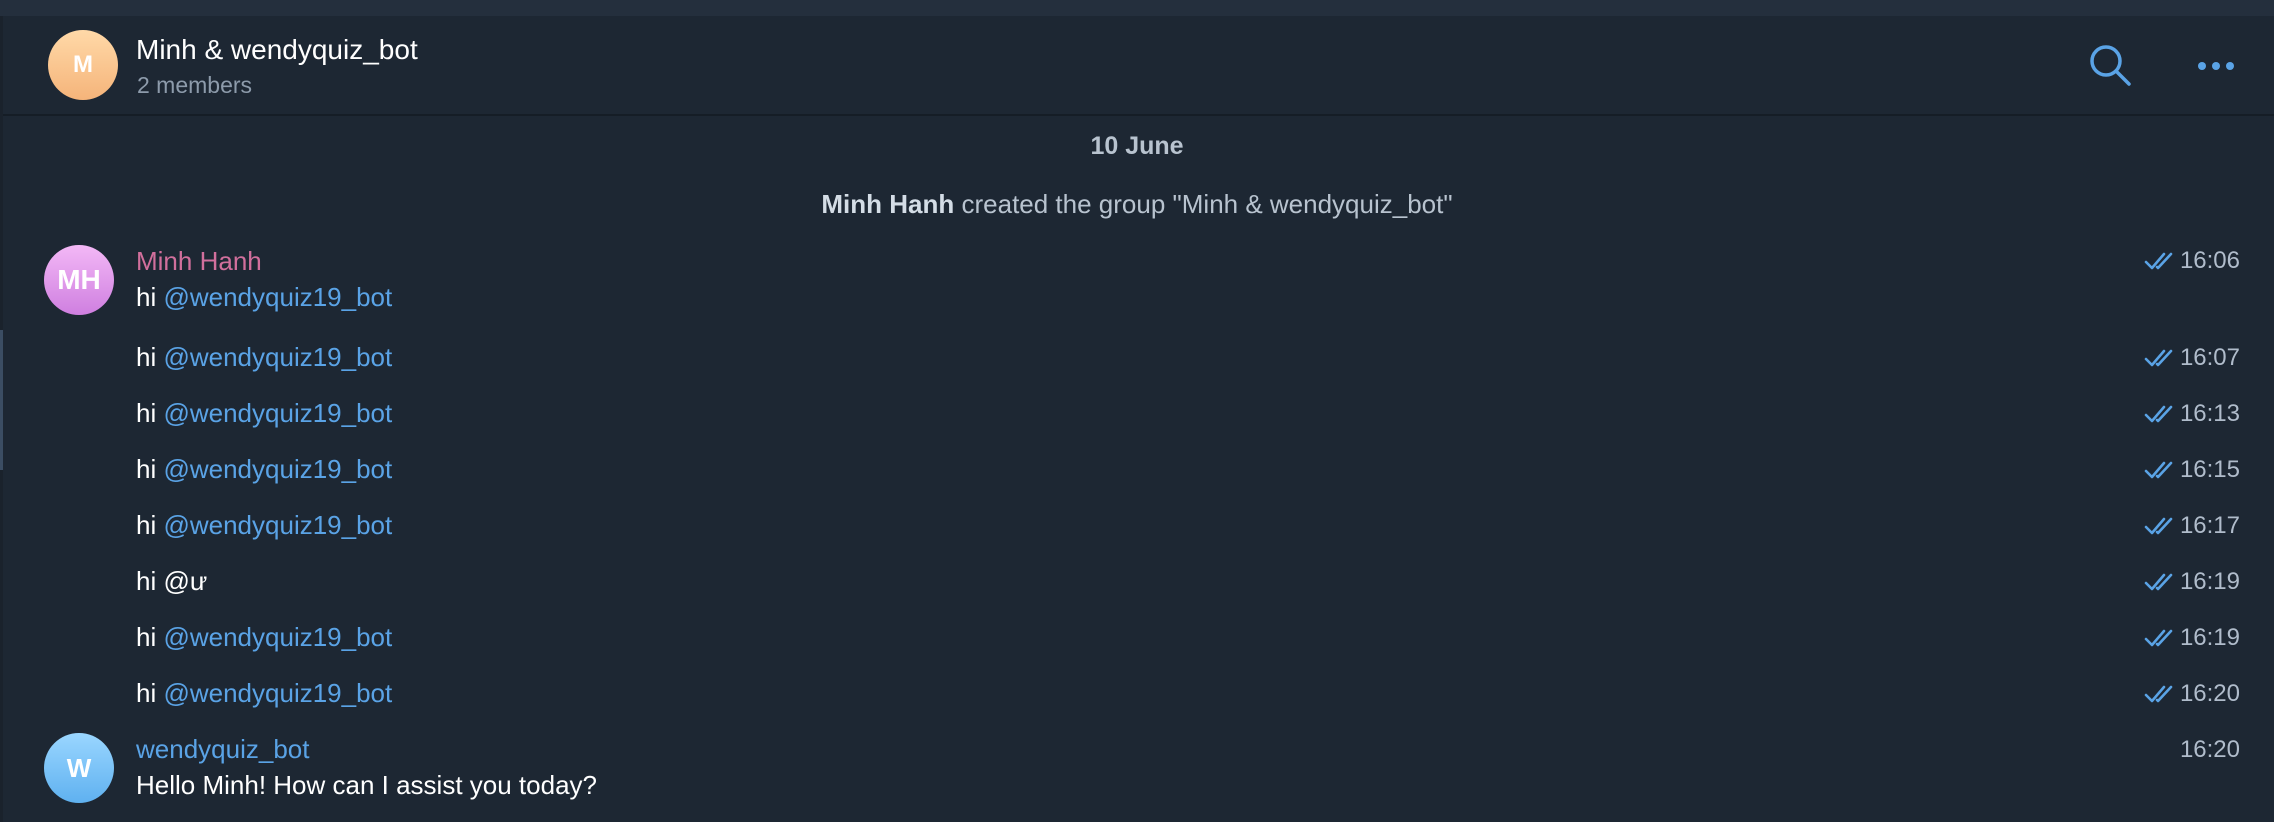 This screenshot has width=2274, height=822. Describe the element at coordinates (1203, 204) in the screenshot. I see `service-text: created the group "Minh & wendyquiz_bot"` at that location.